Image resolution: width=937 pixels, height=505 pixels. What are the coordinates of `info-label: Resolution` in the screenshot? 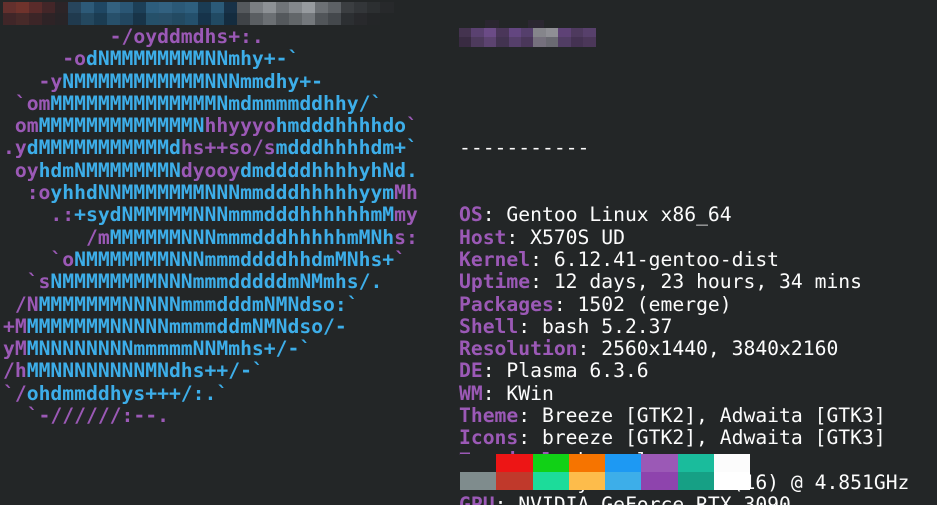 It's located at (518, 349).